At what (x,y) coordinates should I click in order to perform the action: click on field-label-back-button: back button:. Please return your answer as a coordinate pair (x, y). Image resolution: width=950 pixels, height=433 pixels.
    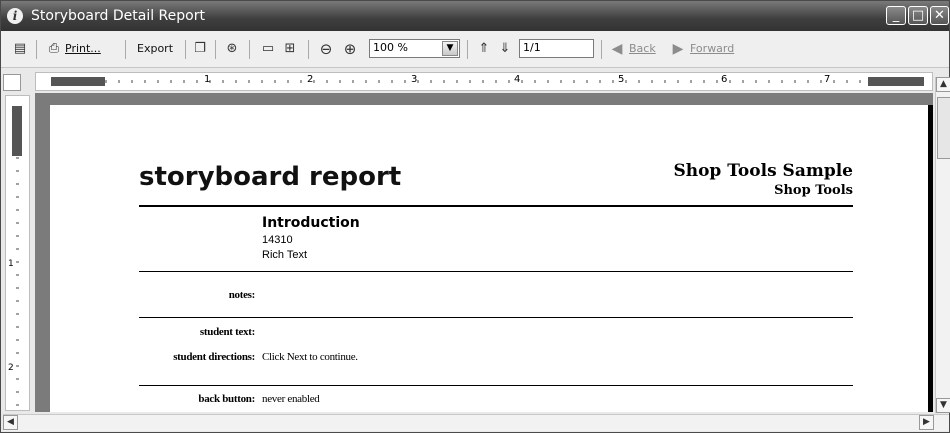
    Looking at the image, I should click on (226, 399).